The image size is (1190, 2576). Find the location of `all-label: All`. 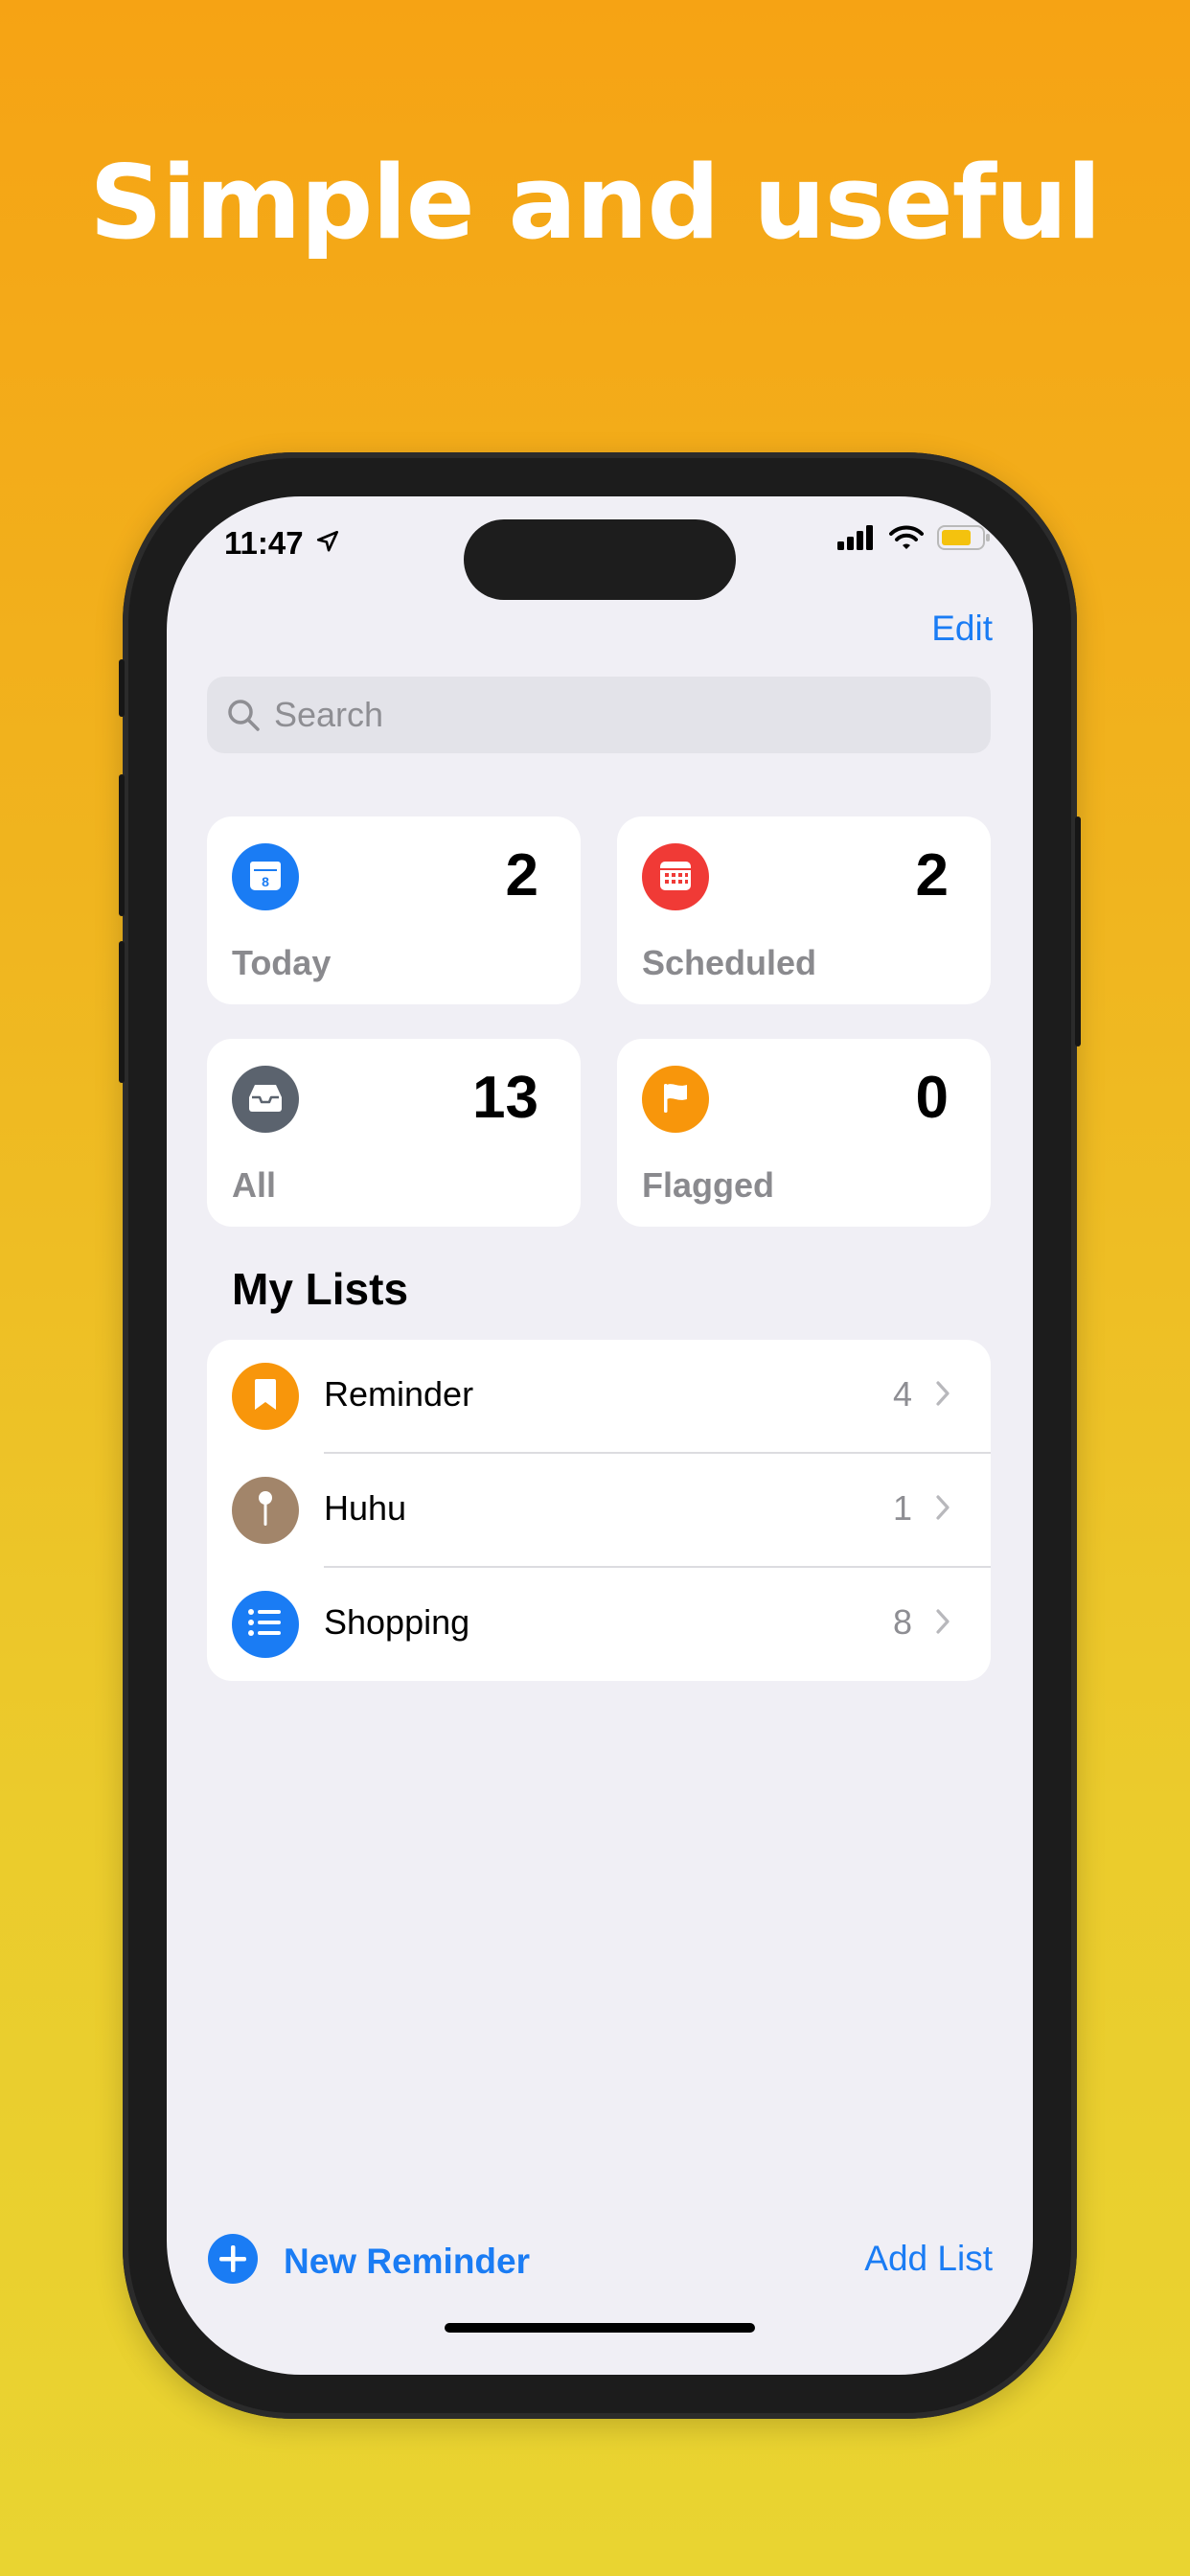

all-label: All is located at coordinates (255, 1185).